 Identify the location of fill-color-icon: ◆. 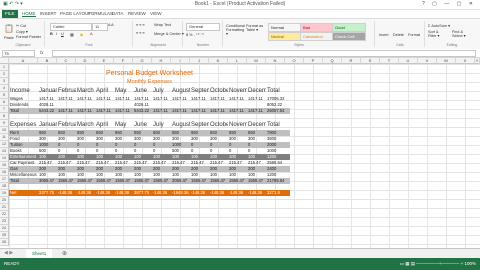
(81, 34).